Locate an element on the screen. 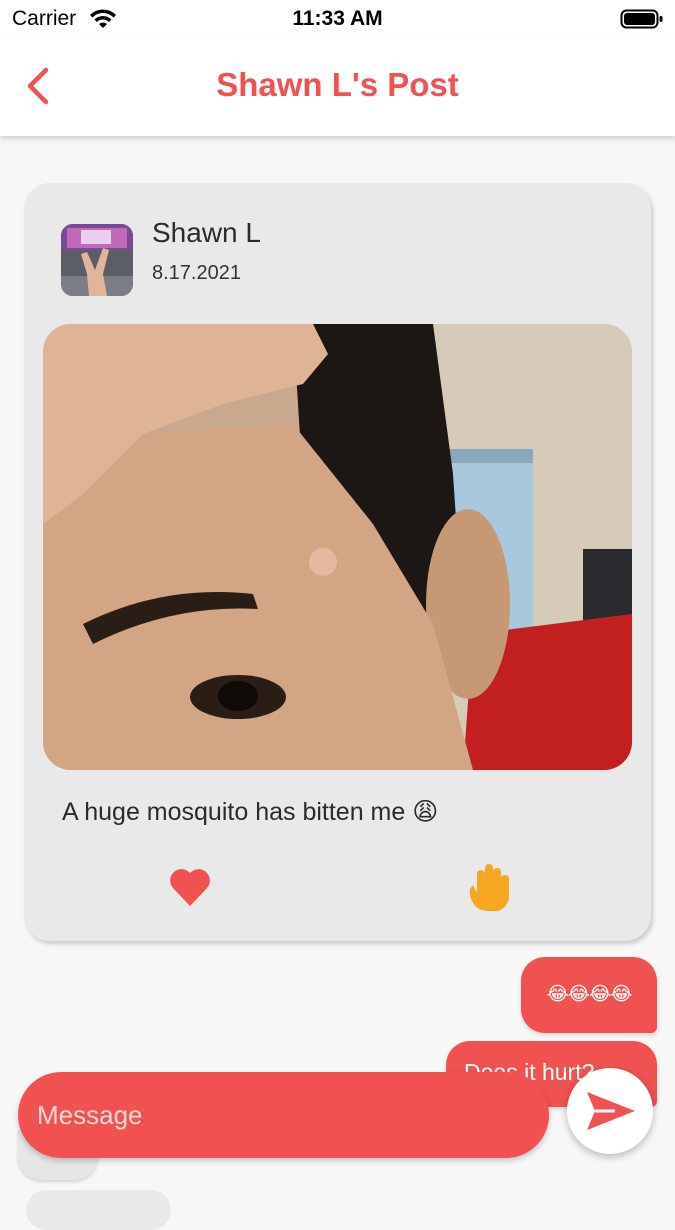 This screenshot has width=675, height=1230. page-title: Shawn L's Post is located at coordinates (337, 84).